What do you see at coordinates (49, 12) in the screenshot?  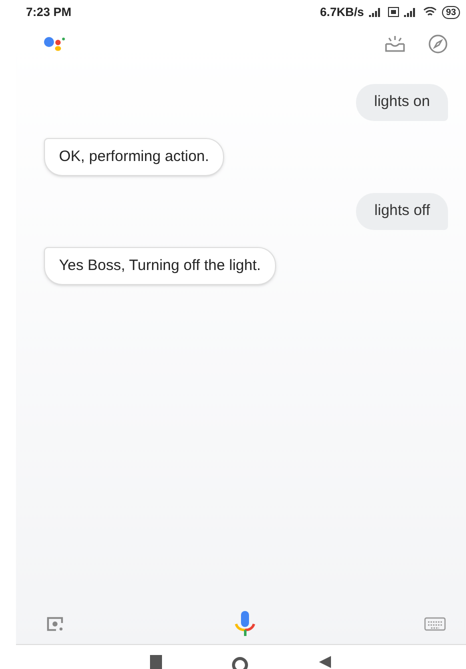 I see `status-time: 7:23 PM` at bounding box center [49, 12].